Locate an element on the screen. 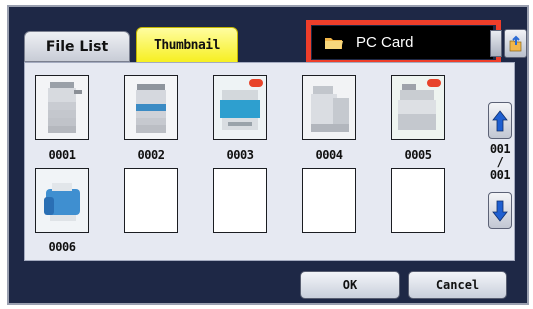 Image resolution: width=533 pixels, height=309 pixels. scroll-down-button is located at coordinates (500, 210).